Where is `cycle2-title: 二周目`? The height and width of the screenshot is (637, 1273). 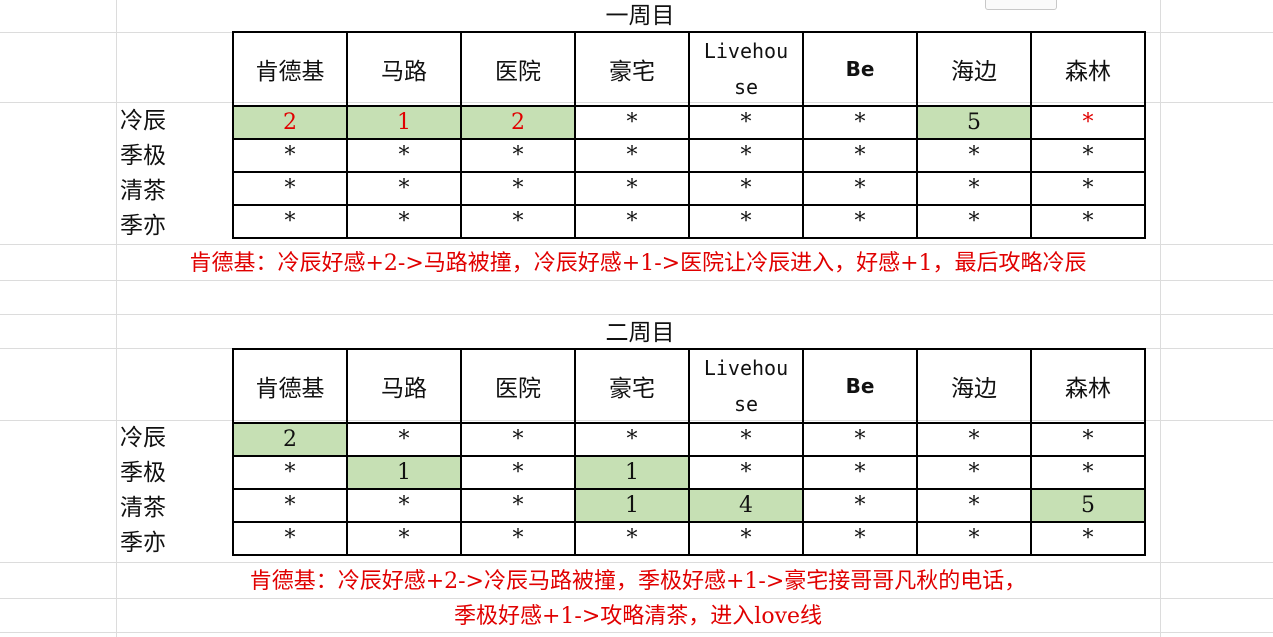 cycle2-title: 二周目 is located at coordinates (640, 333).